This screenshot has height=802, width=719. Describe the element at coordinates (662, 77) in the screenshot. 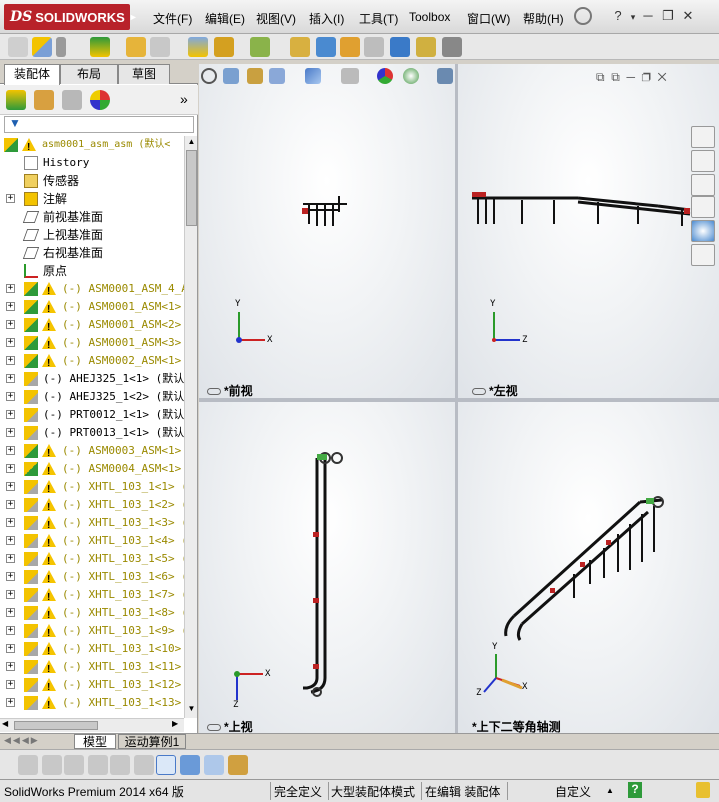

I see `viewport-close-icon: ✕` at that location.